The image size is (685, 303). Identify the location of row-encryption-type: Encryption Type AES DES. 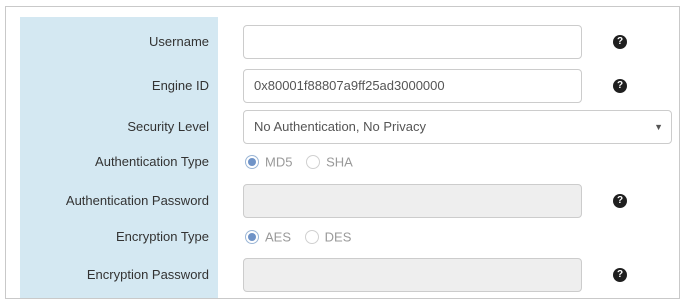
(342, 237).